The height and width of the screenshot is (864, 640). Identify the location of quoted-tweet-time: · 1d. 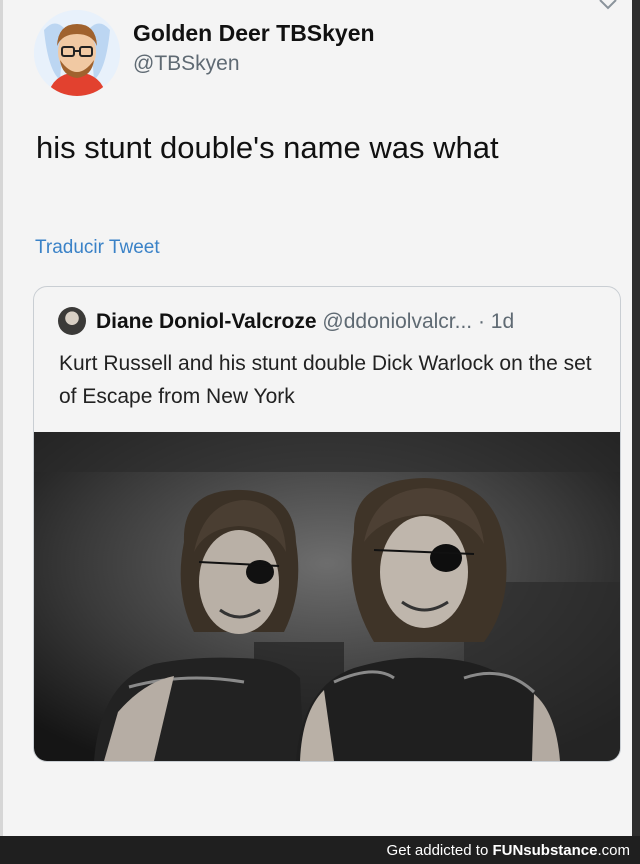
(496, 321).